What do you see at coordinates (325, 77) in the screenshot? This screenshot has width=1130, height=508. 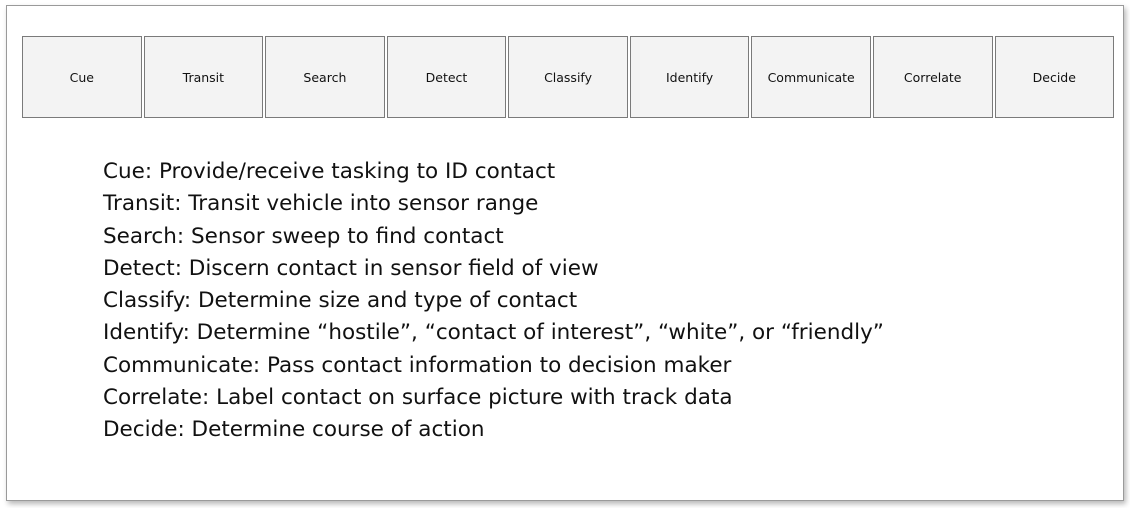 I see `step-box-search: Search` at bounding box center [325, 77].